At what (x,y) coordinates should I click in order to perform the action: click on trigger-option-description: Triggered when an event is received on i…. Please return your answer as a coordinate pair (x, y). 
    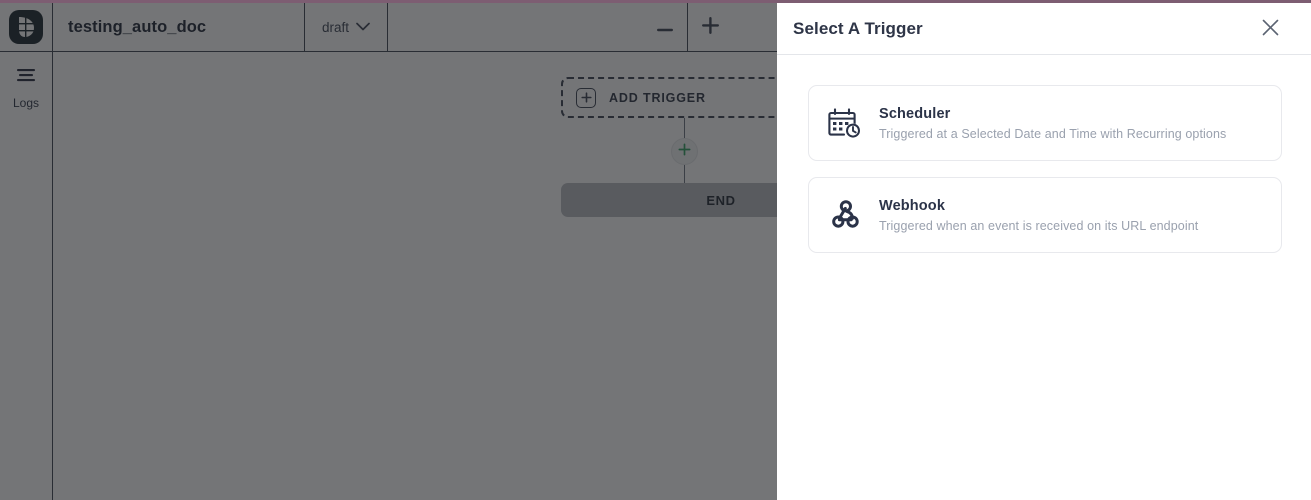
    Looking at the image, I should click on (1039, 225).